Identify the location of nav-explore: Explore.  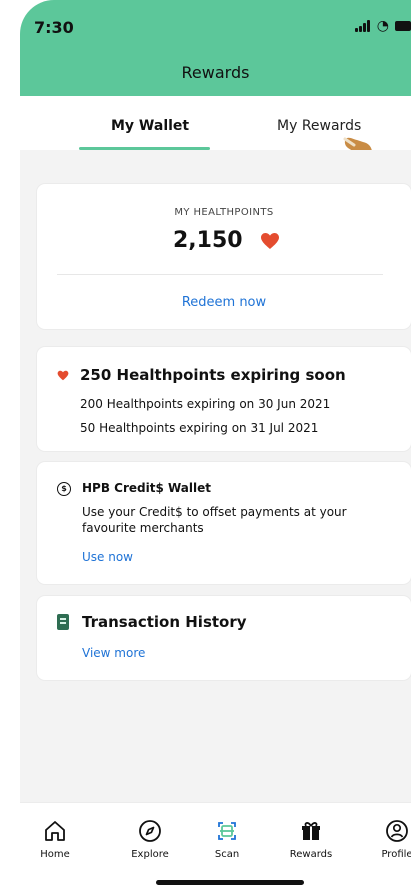
(150, 839).